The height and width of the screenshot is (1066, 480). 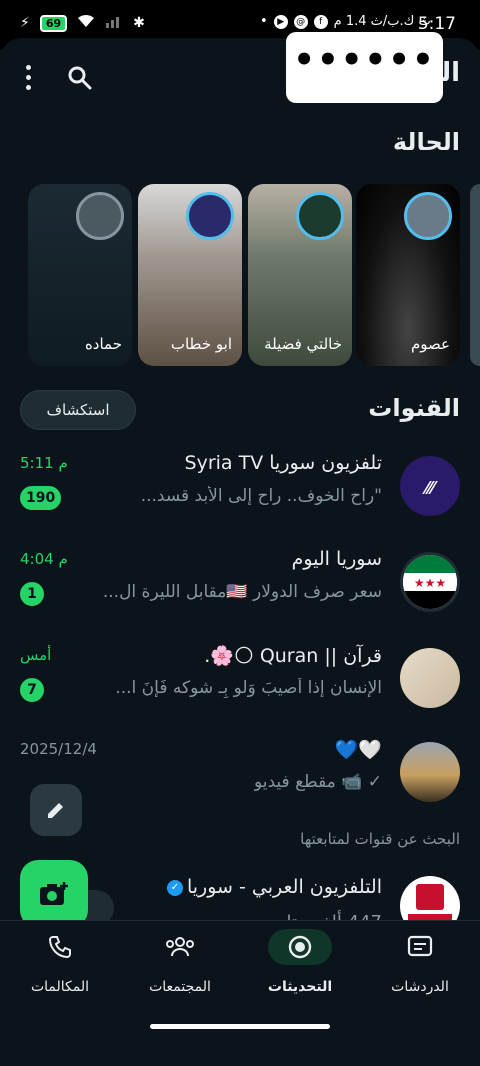 I want to click on unread-badge: 1, so click(x=32, y=594).